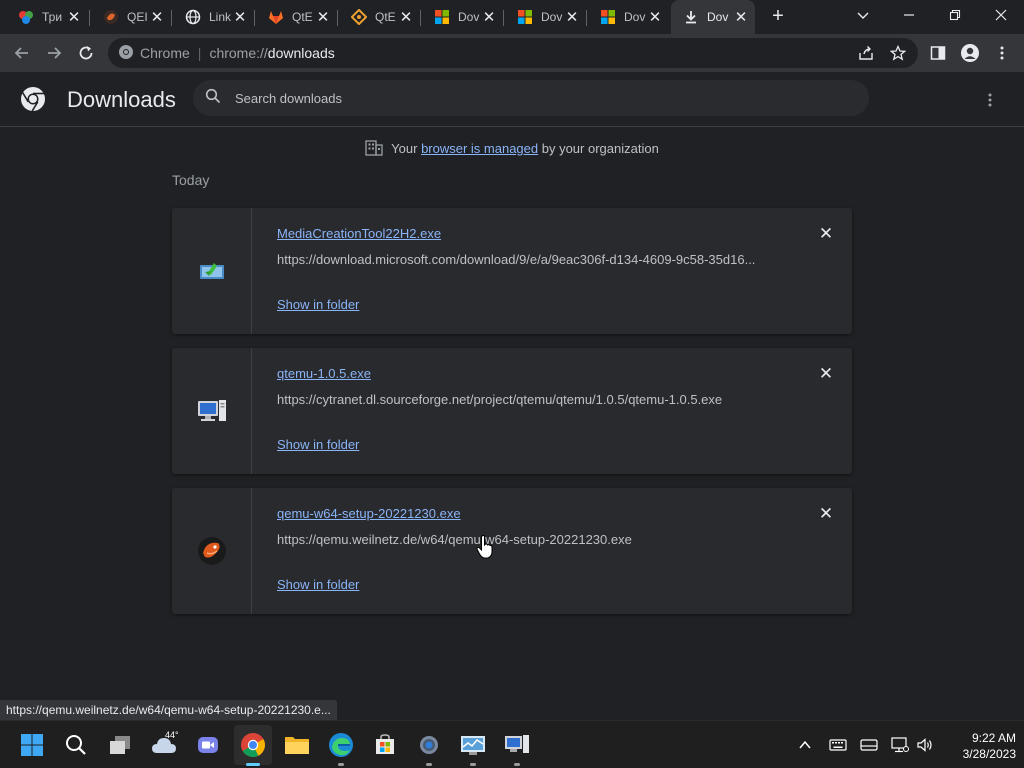 Image resolution: width=1024 pixels, height=768 pixels. I want to click on star-icon, so click(898, 53).